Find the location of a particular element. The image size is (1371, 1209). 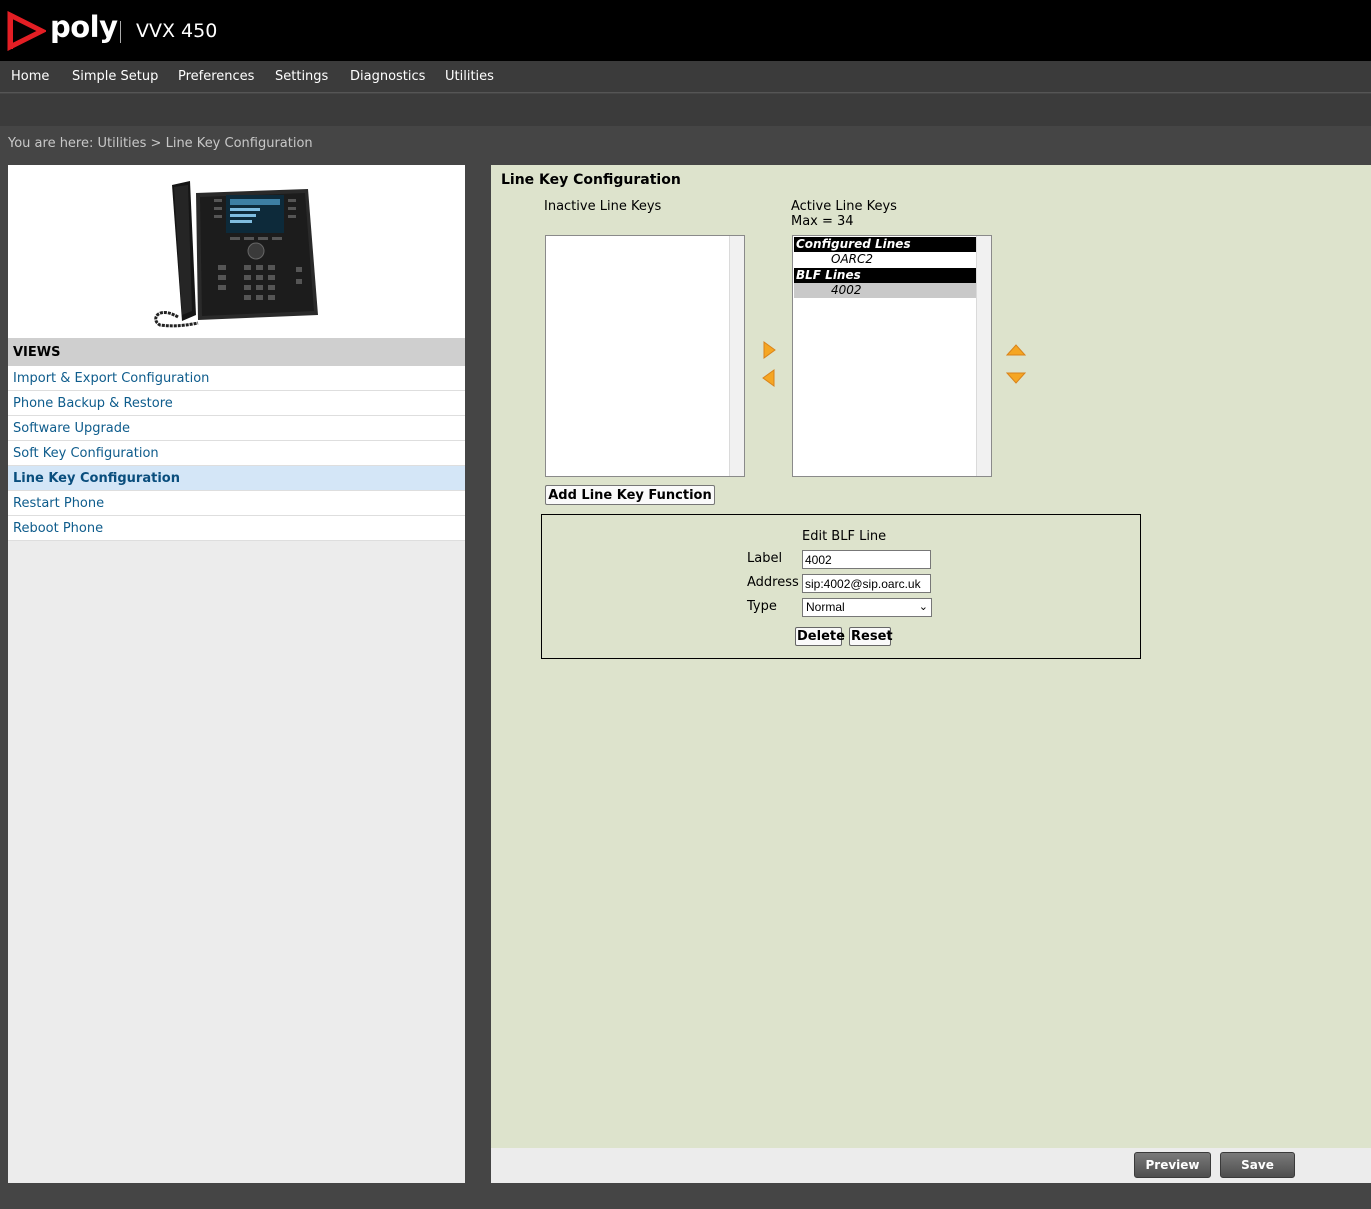

sidebar-item-software-upgrade: Software Upgrade is located at coordinates (236, 428).